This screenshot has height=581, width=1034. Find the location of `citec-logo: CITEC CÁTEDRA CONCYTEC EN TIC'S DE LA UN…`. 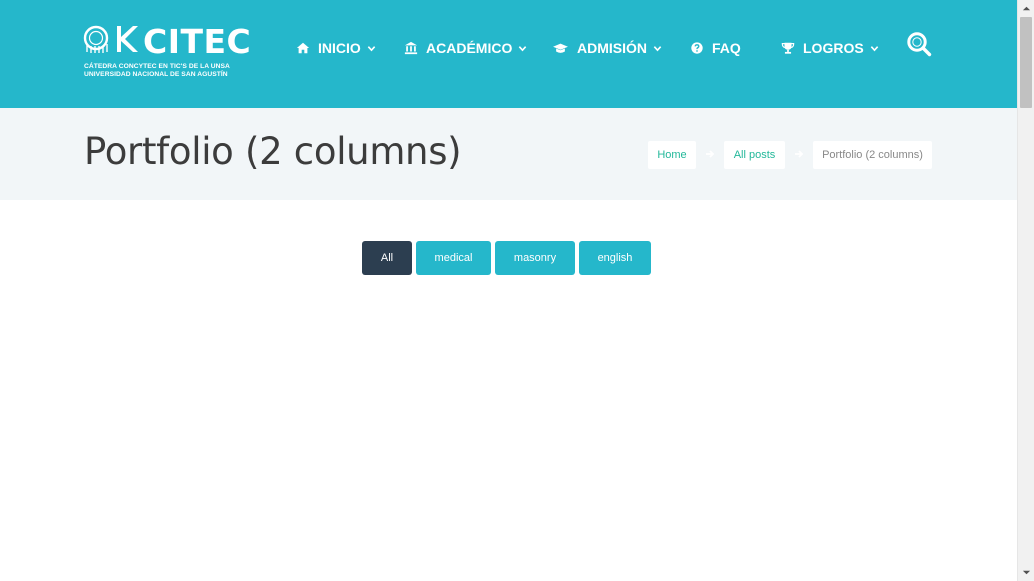

citec-logo: CITEC CÁTEDRA CONCYTEC EN TIC'S DE LA UN… is located at coordinates (167, 52).